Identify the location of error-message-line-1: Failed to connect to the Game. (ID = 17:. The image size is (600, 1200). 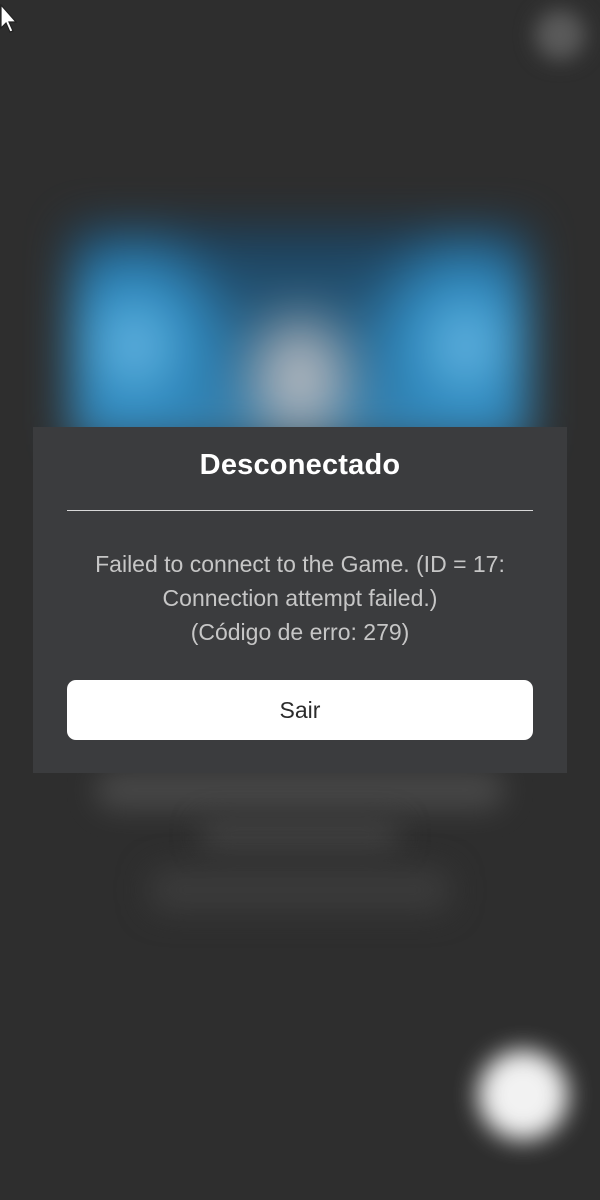
(300, 564).